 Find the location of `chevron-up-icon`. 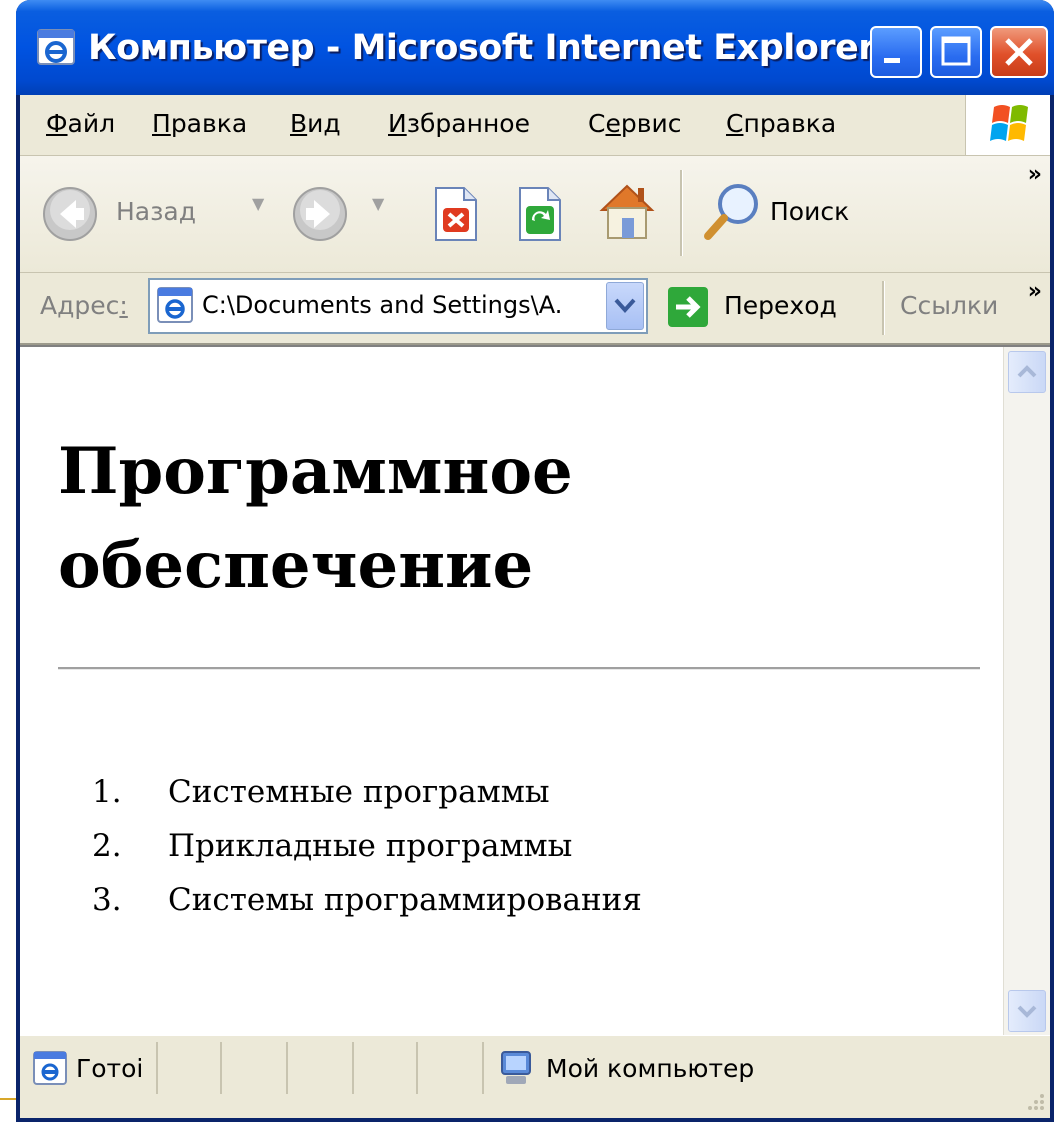

chevron-up-icon is located at coordinates (1027, 371).